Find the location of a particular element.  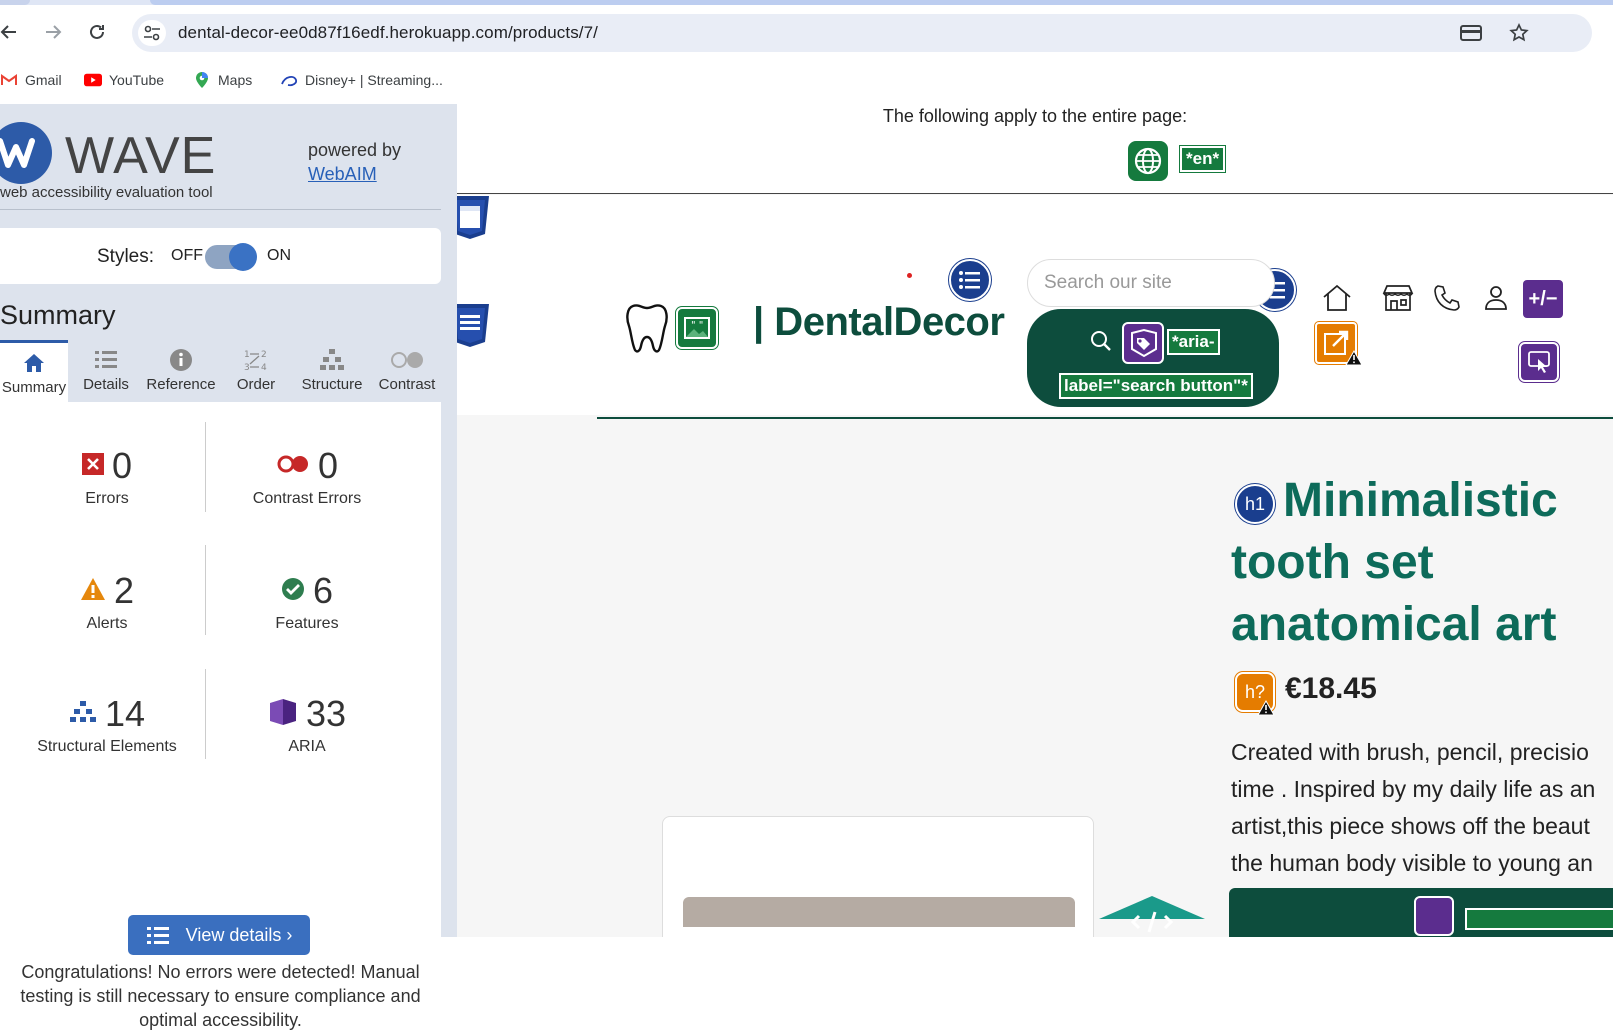

svg-text: 1 is located at coordinates (247, 355).